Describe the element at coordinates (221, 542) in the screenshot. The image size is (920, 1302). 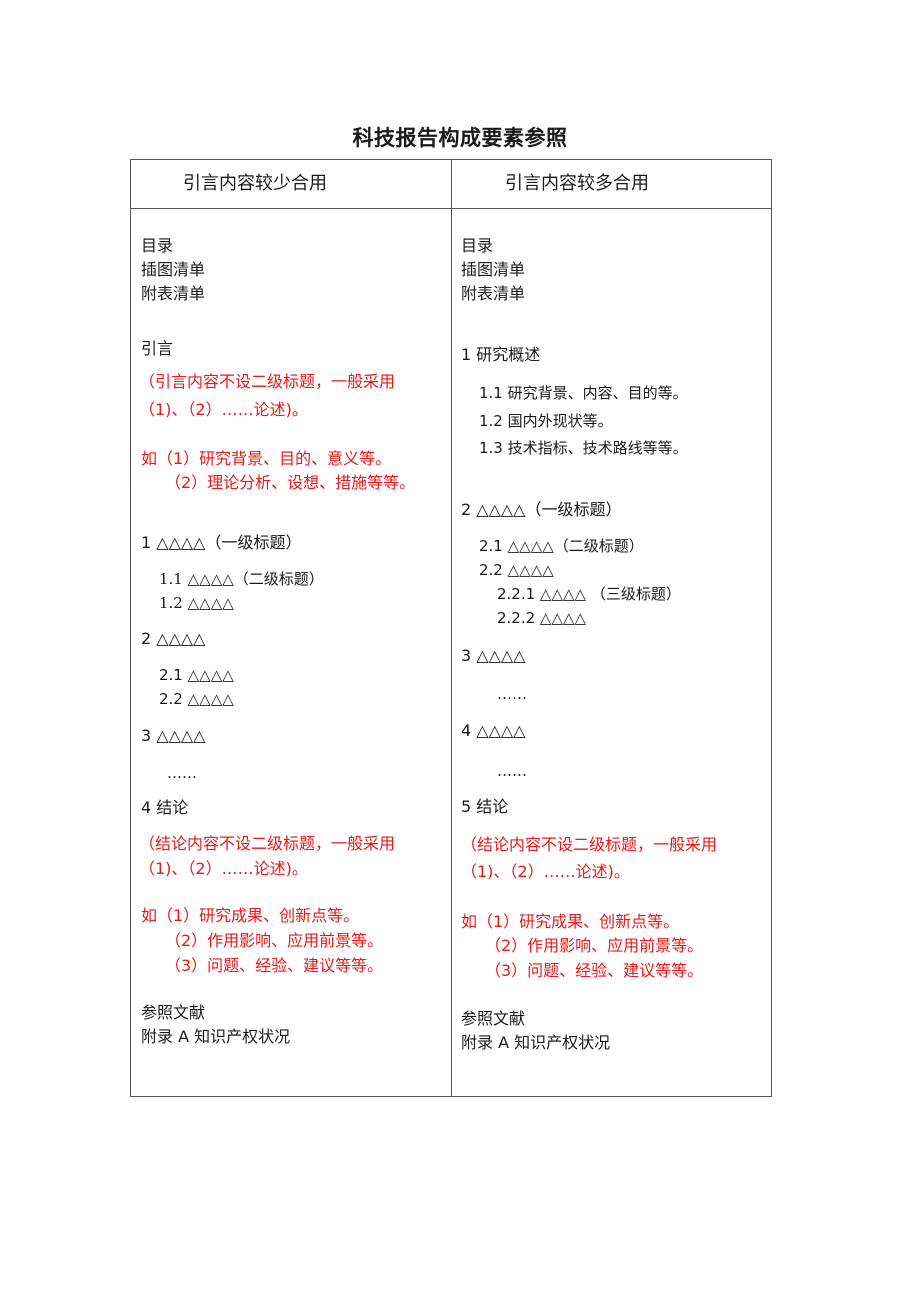
I see `left-section: 1 △△△△（一级标题）` at that location.